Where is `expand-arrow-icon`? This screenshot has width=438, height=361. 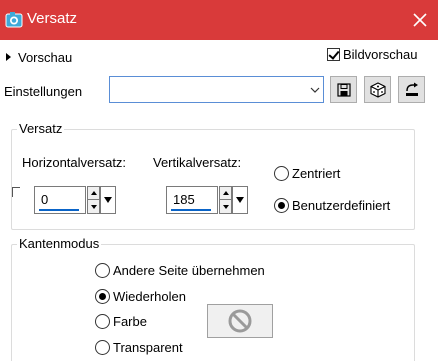 expand-arrow-icon is located at coordinates (8, 57).